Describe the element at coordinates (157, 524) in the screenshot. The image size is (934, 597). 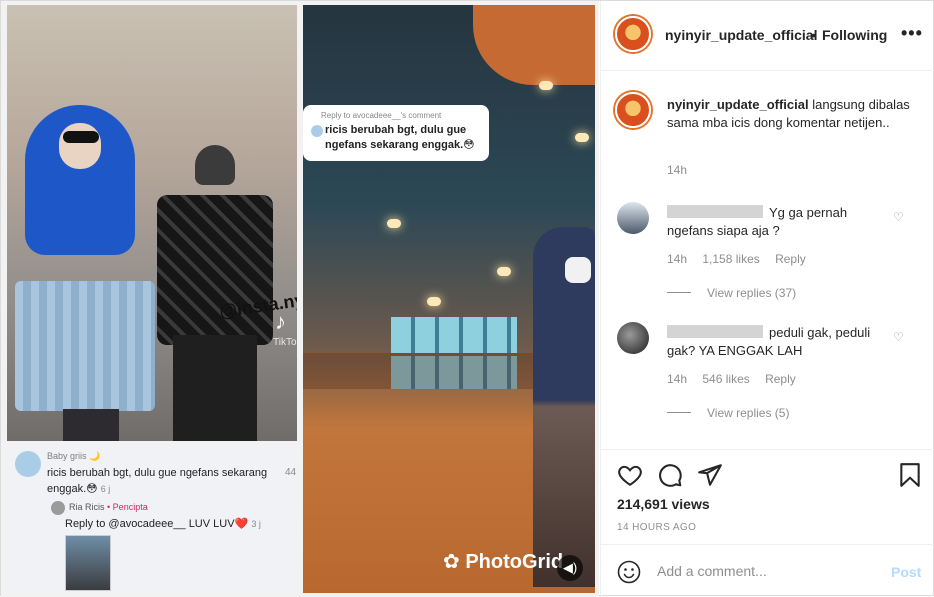
I see `reply-body: Reply to @avocadeee__ LUV LUV❤️` at that location.